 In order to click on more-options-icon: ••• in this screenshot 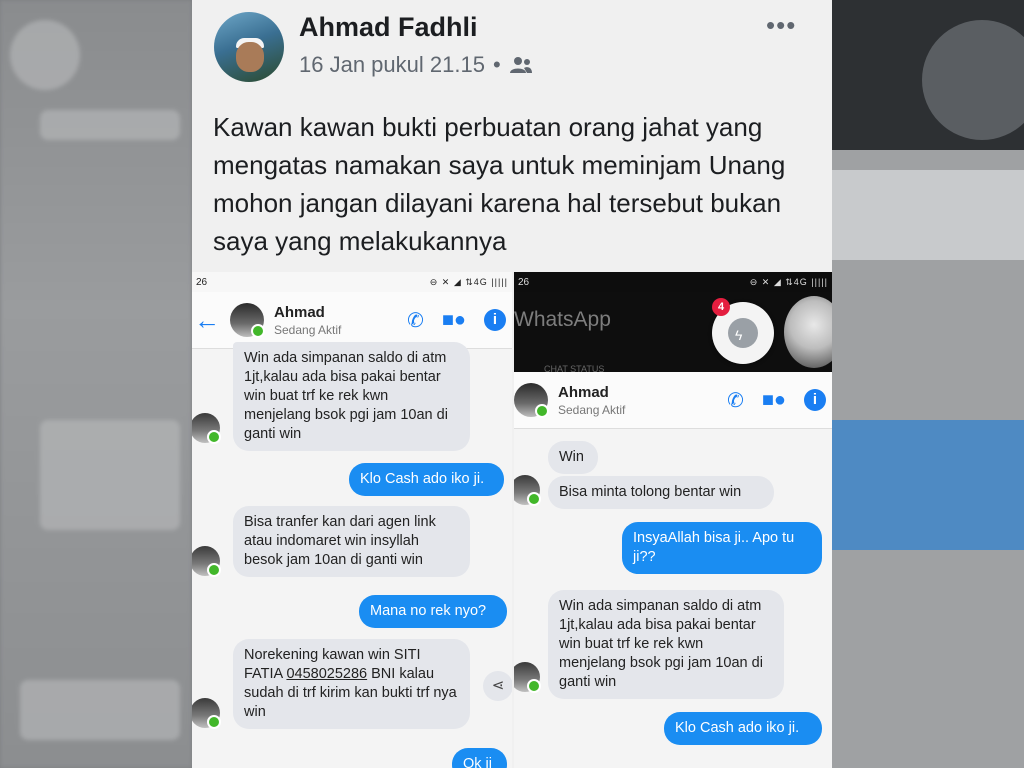, I will do `click(781, 25)`.